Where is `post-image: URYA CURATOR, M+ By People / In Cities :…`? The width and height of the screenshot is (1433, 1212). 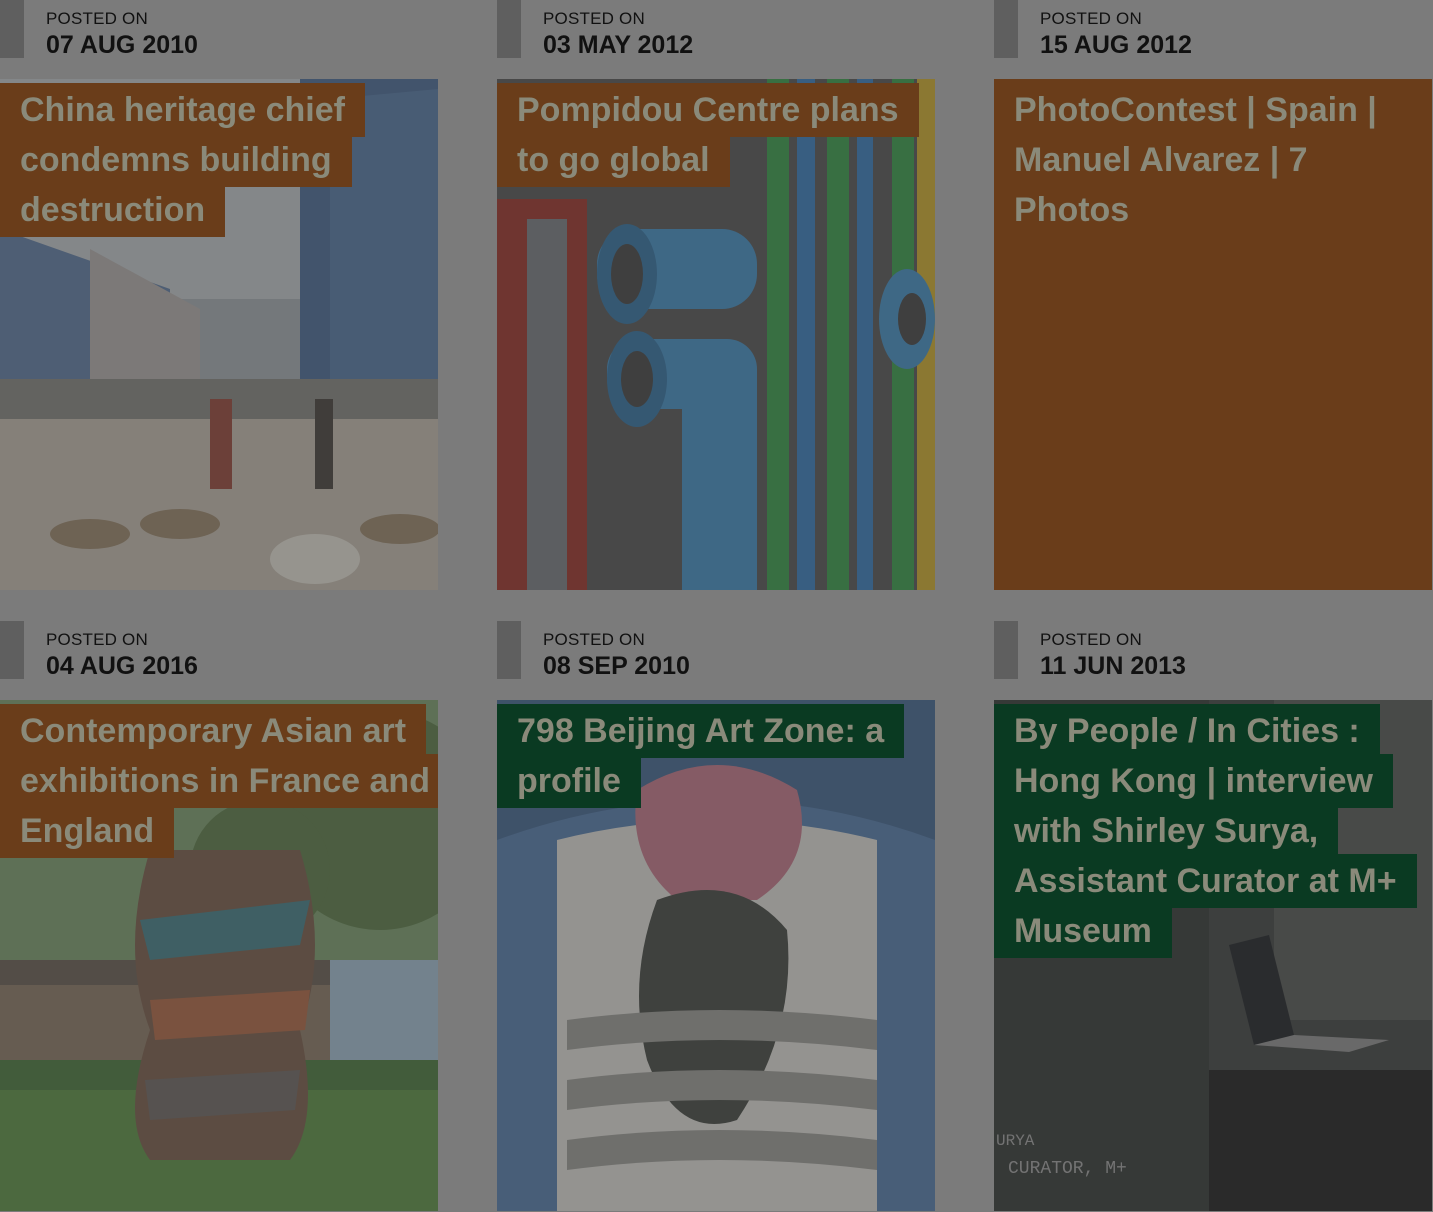
post-image: URYA CURATOR, M+ By People / In Cities :… is located at coordinates (1213, 955).